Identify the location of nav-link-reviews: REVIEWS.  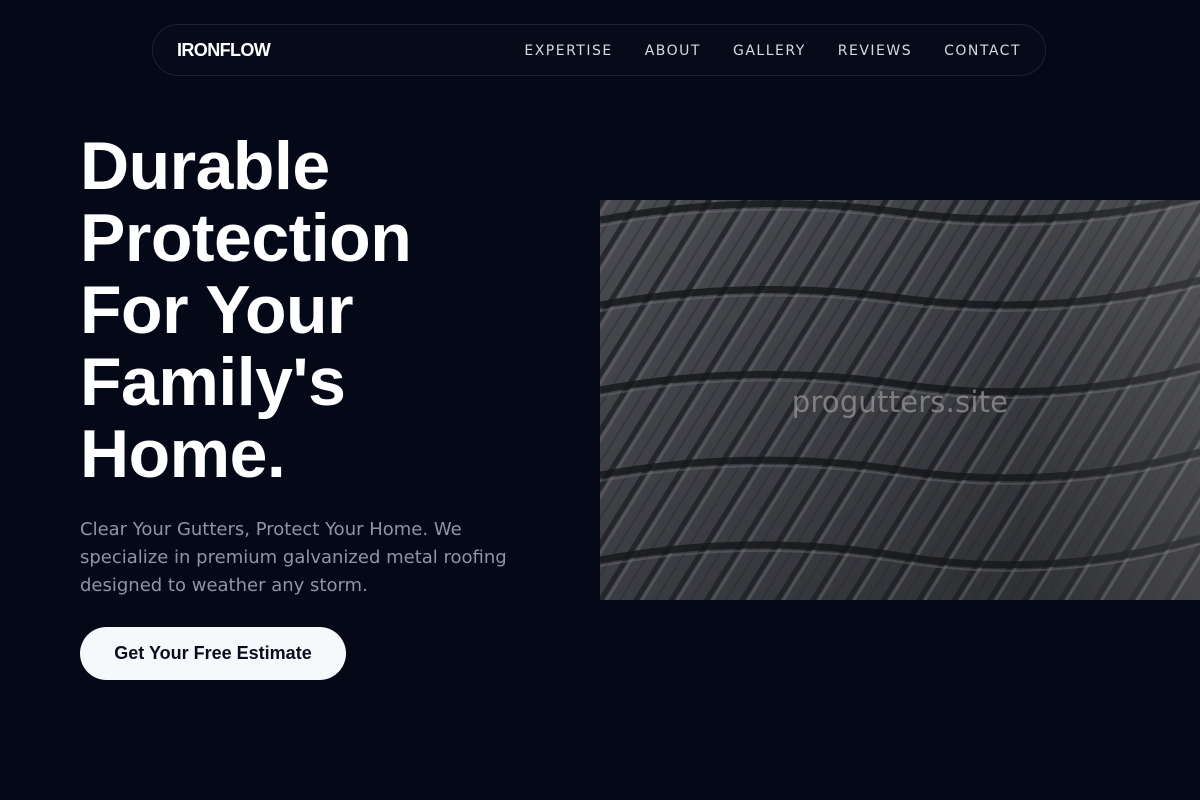
(875, 51).